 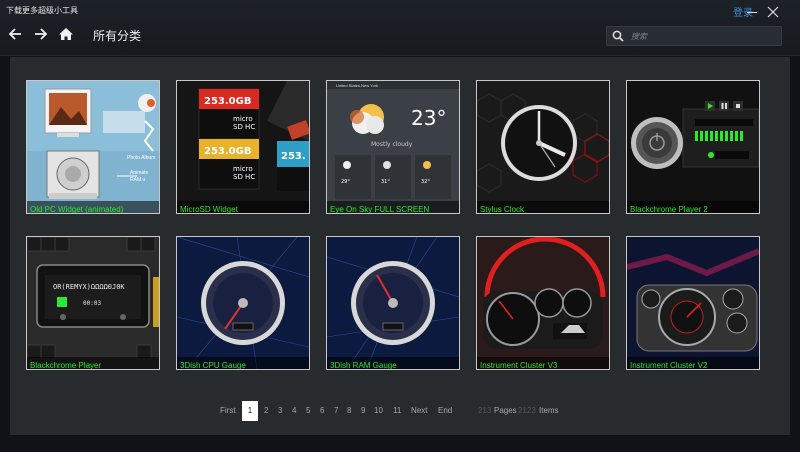 I want to click on gadget-thumbnail: Photo Album Animate RAM u, so click(x=93, y=147).